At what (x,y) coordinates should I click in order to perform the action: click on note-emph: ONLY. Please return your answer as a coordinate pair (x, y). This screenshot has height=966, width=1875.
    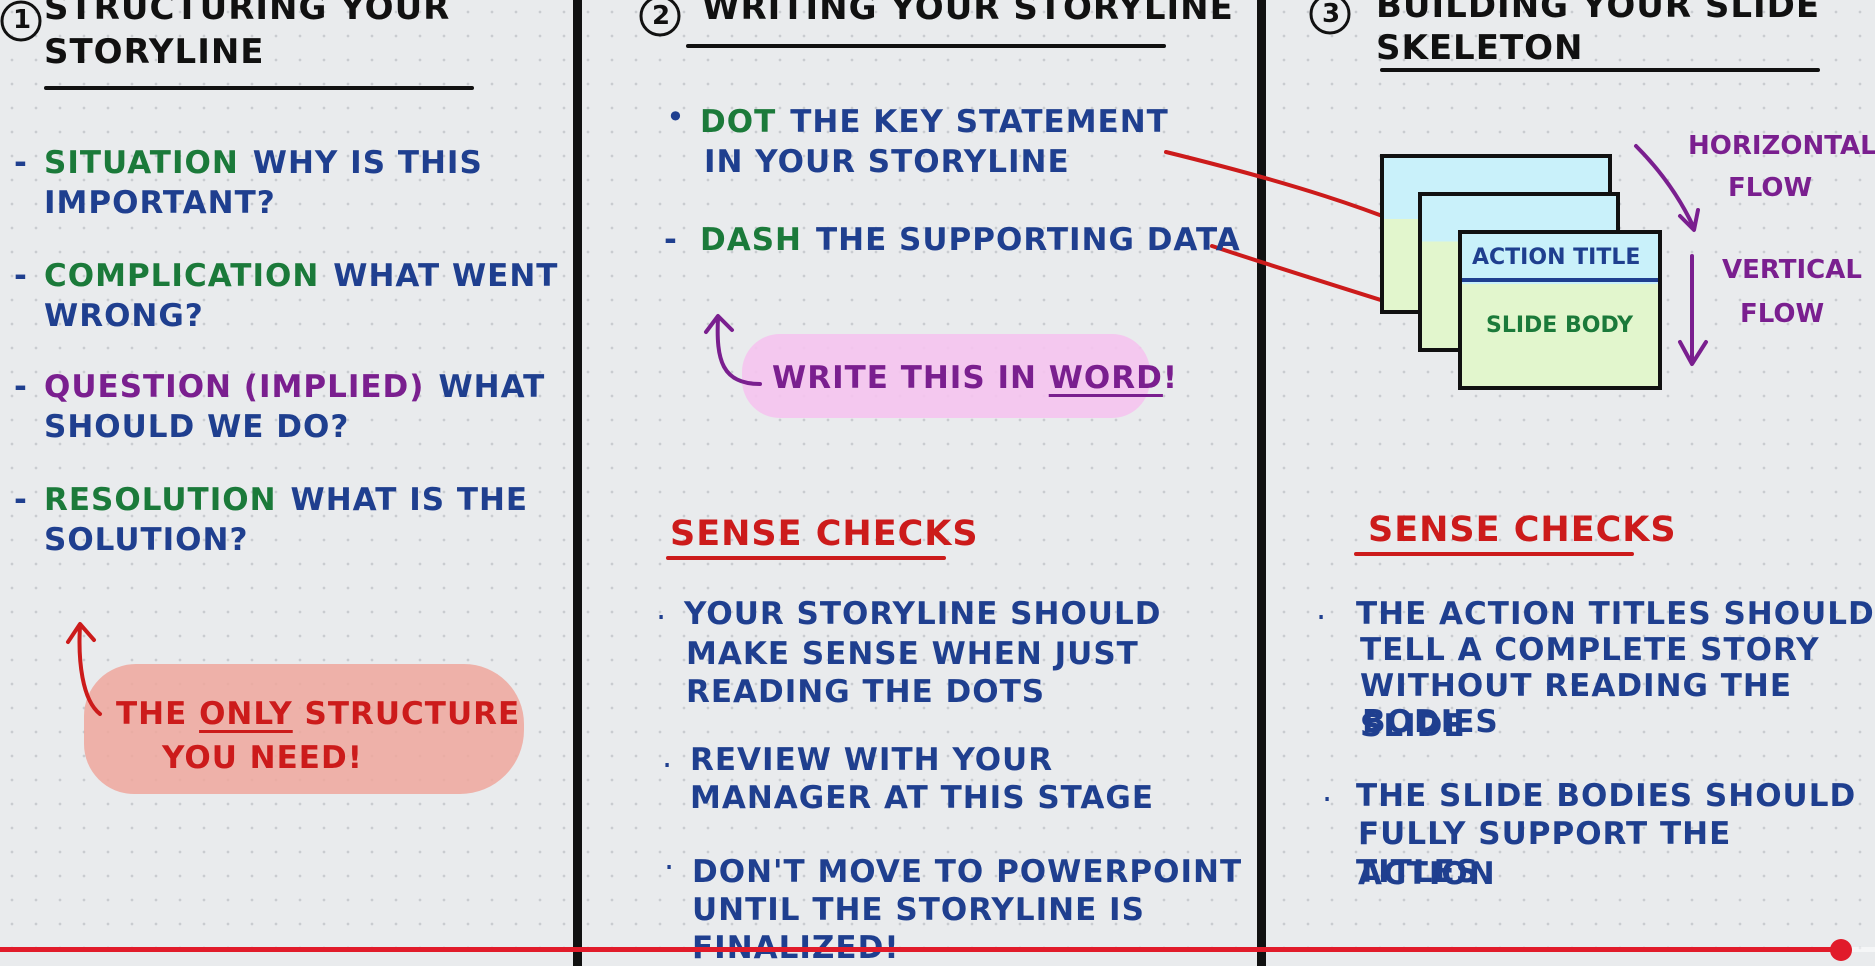
    Looking at the image, I should click on (246, 714).